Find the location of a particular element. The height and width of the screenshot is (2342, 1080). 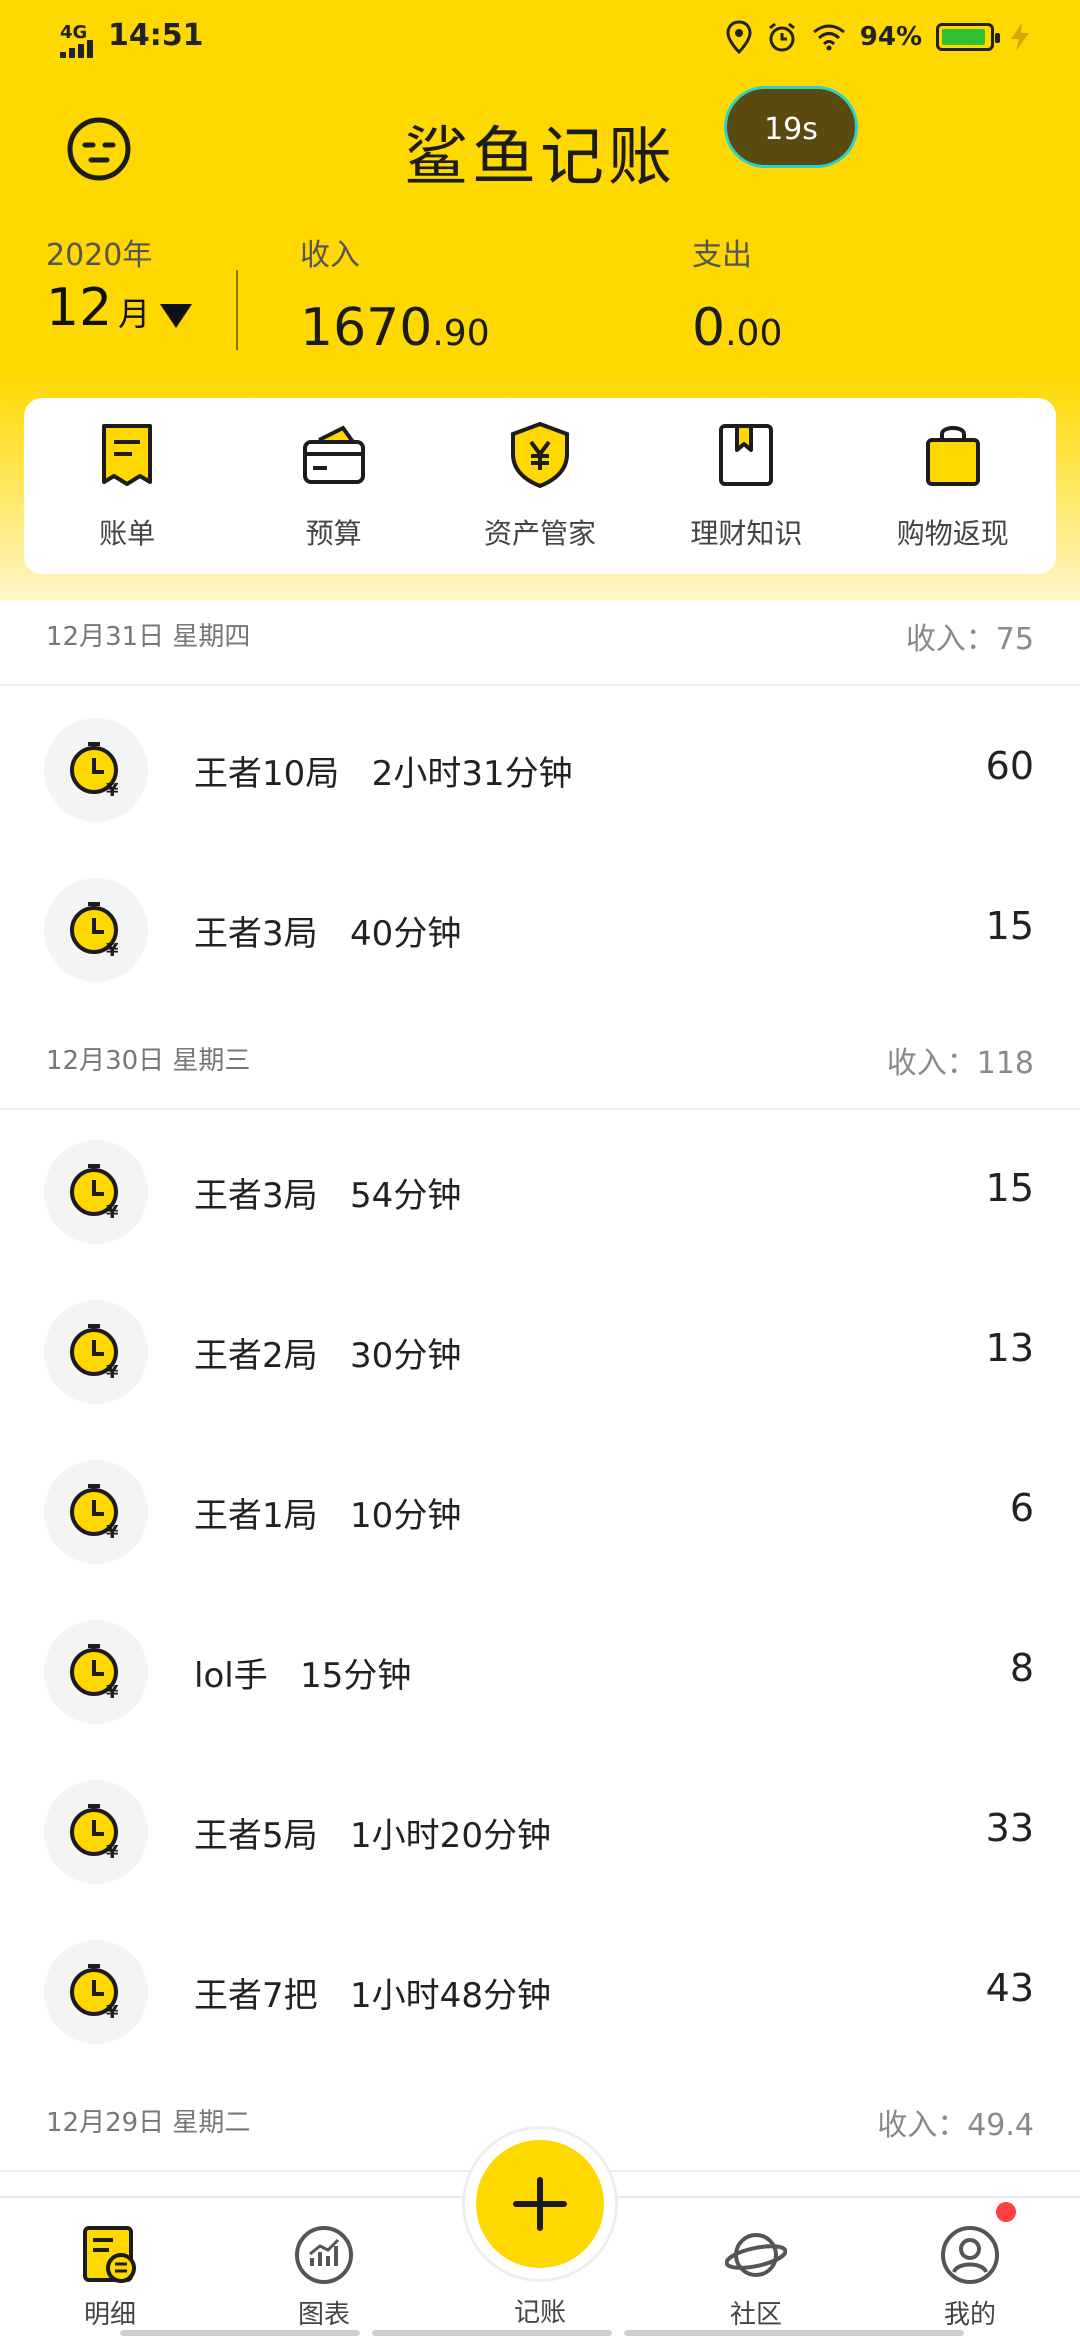

quick-action-bill: 账单 is located at coordinates (127, 486).